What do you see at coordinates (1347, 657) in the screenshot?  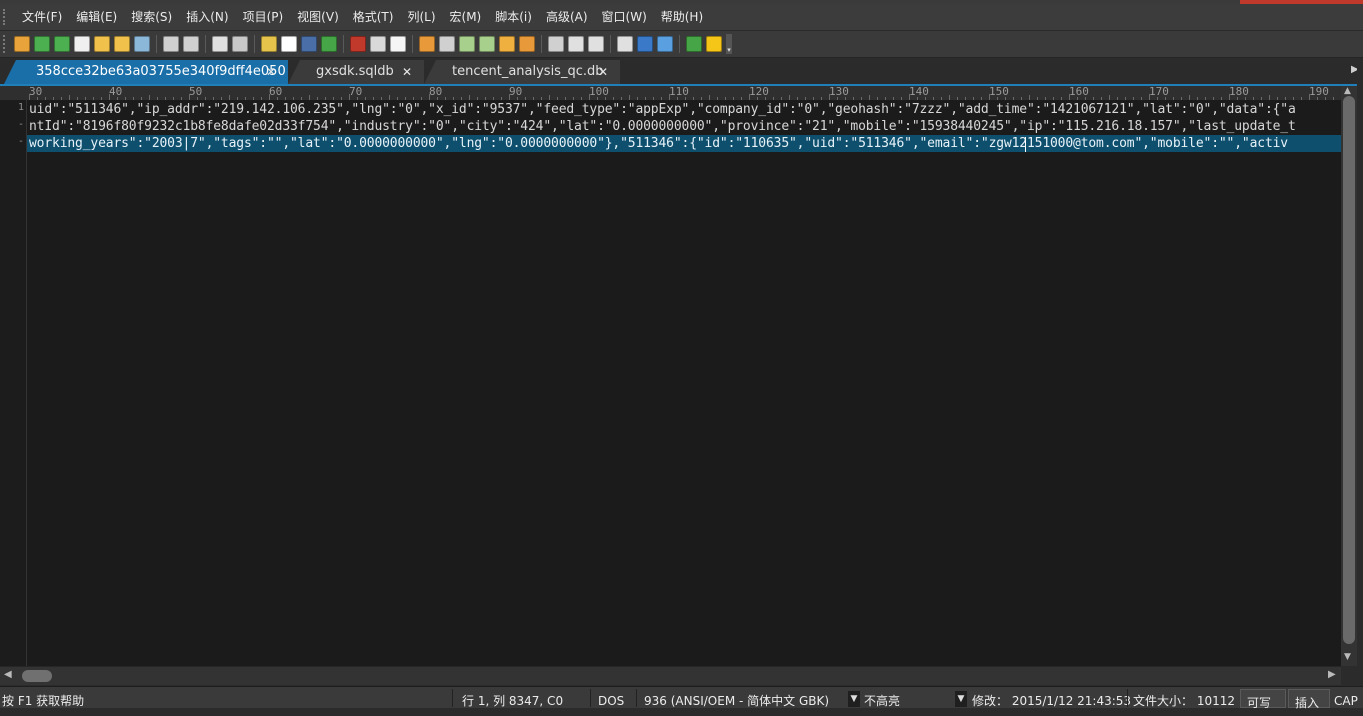 I see `scroll-down-icon: ▼` at bounding box center [1347, 657].